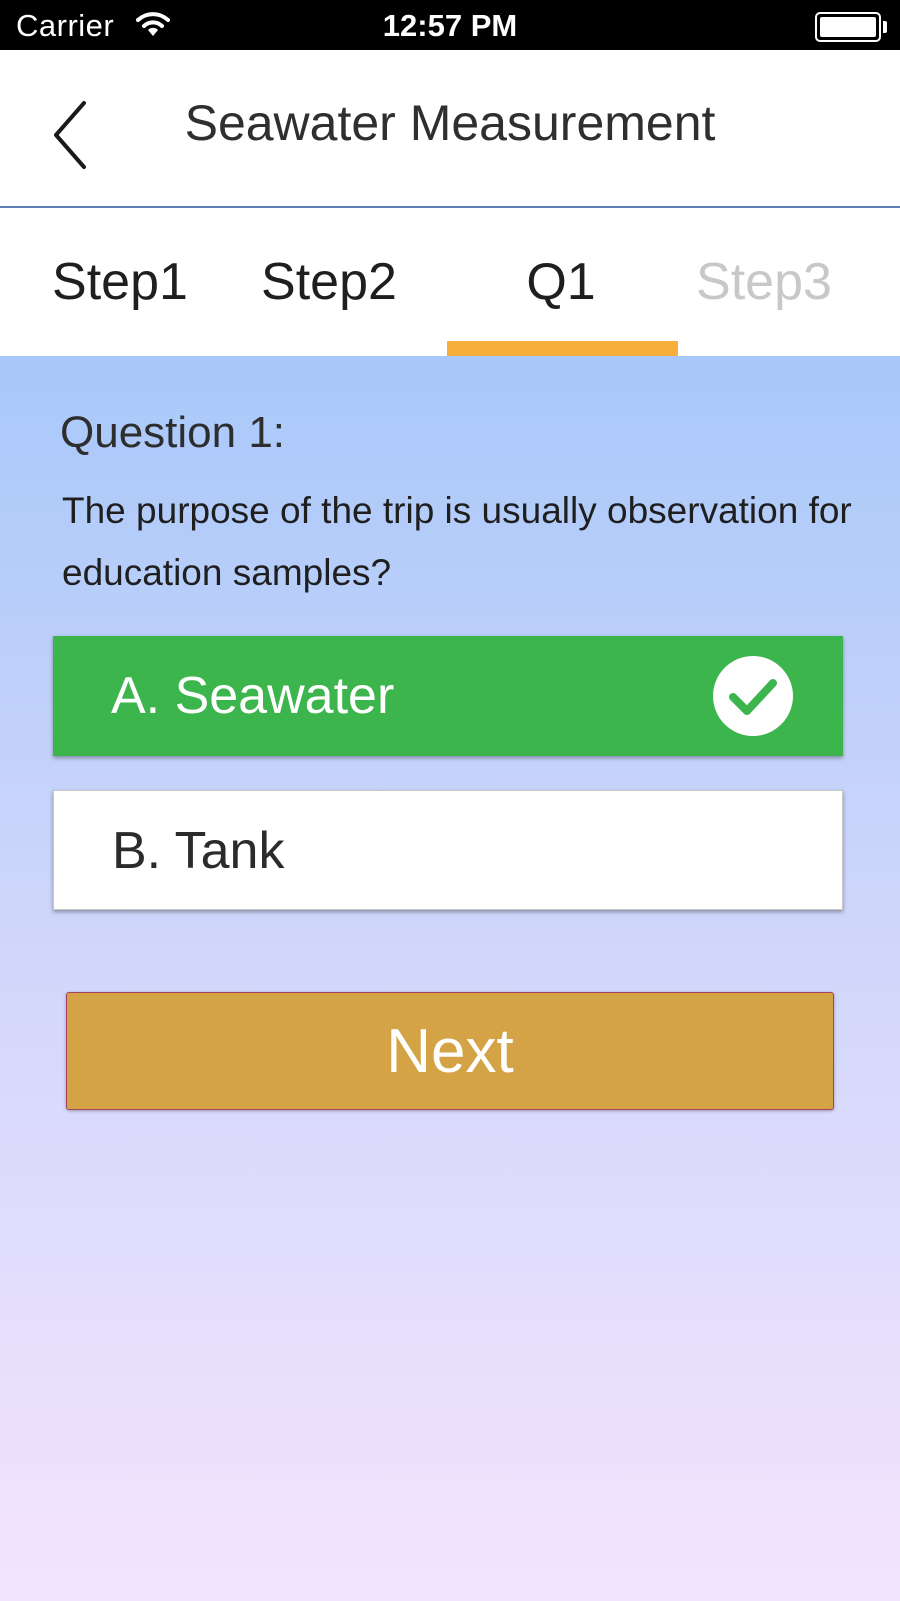 This screenshot has height=1601, width=900. I want to click on navigation-bar: Seawater Measurement, so click(450, 129).